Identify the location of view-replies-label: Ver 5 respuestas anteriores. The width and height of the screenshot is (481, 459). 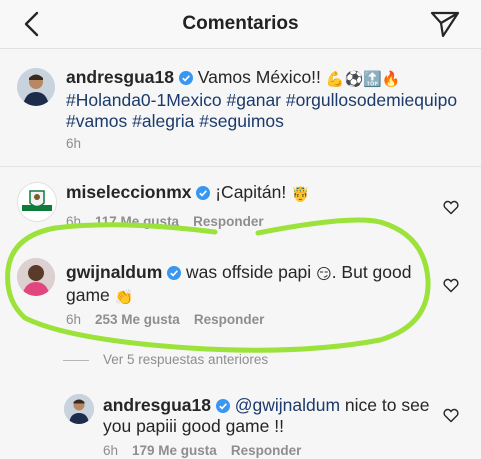
(186, 359).